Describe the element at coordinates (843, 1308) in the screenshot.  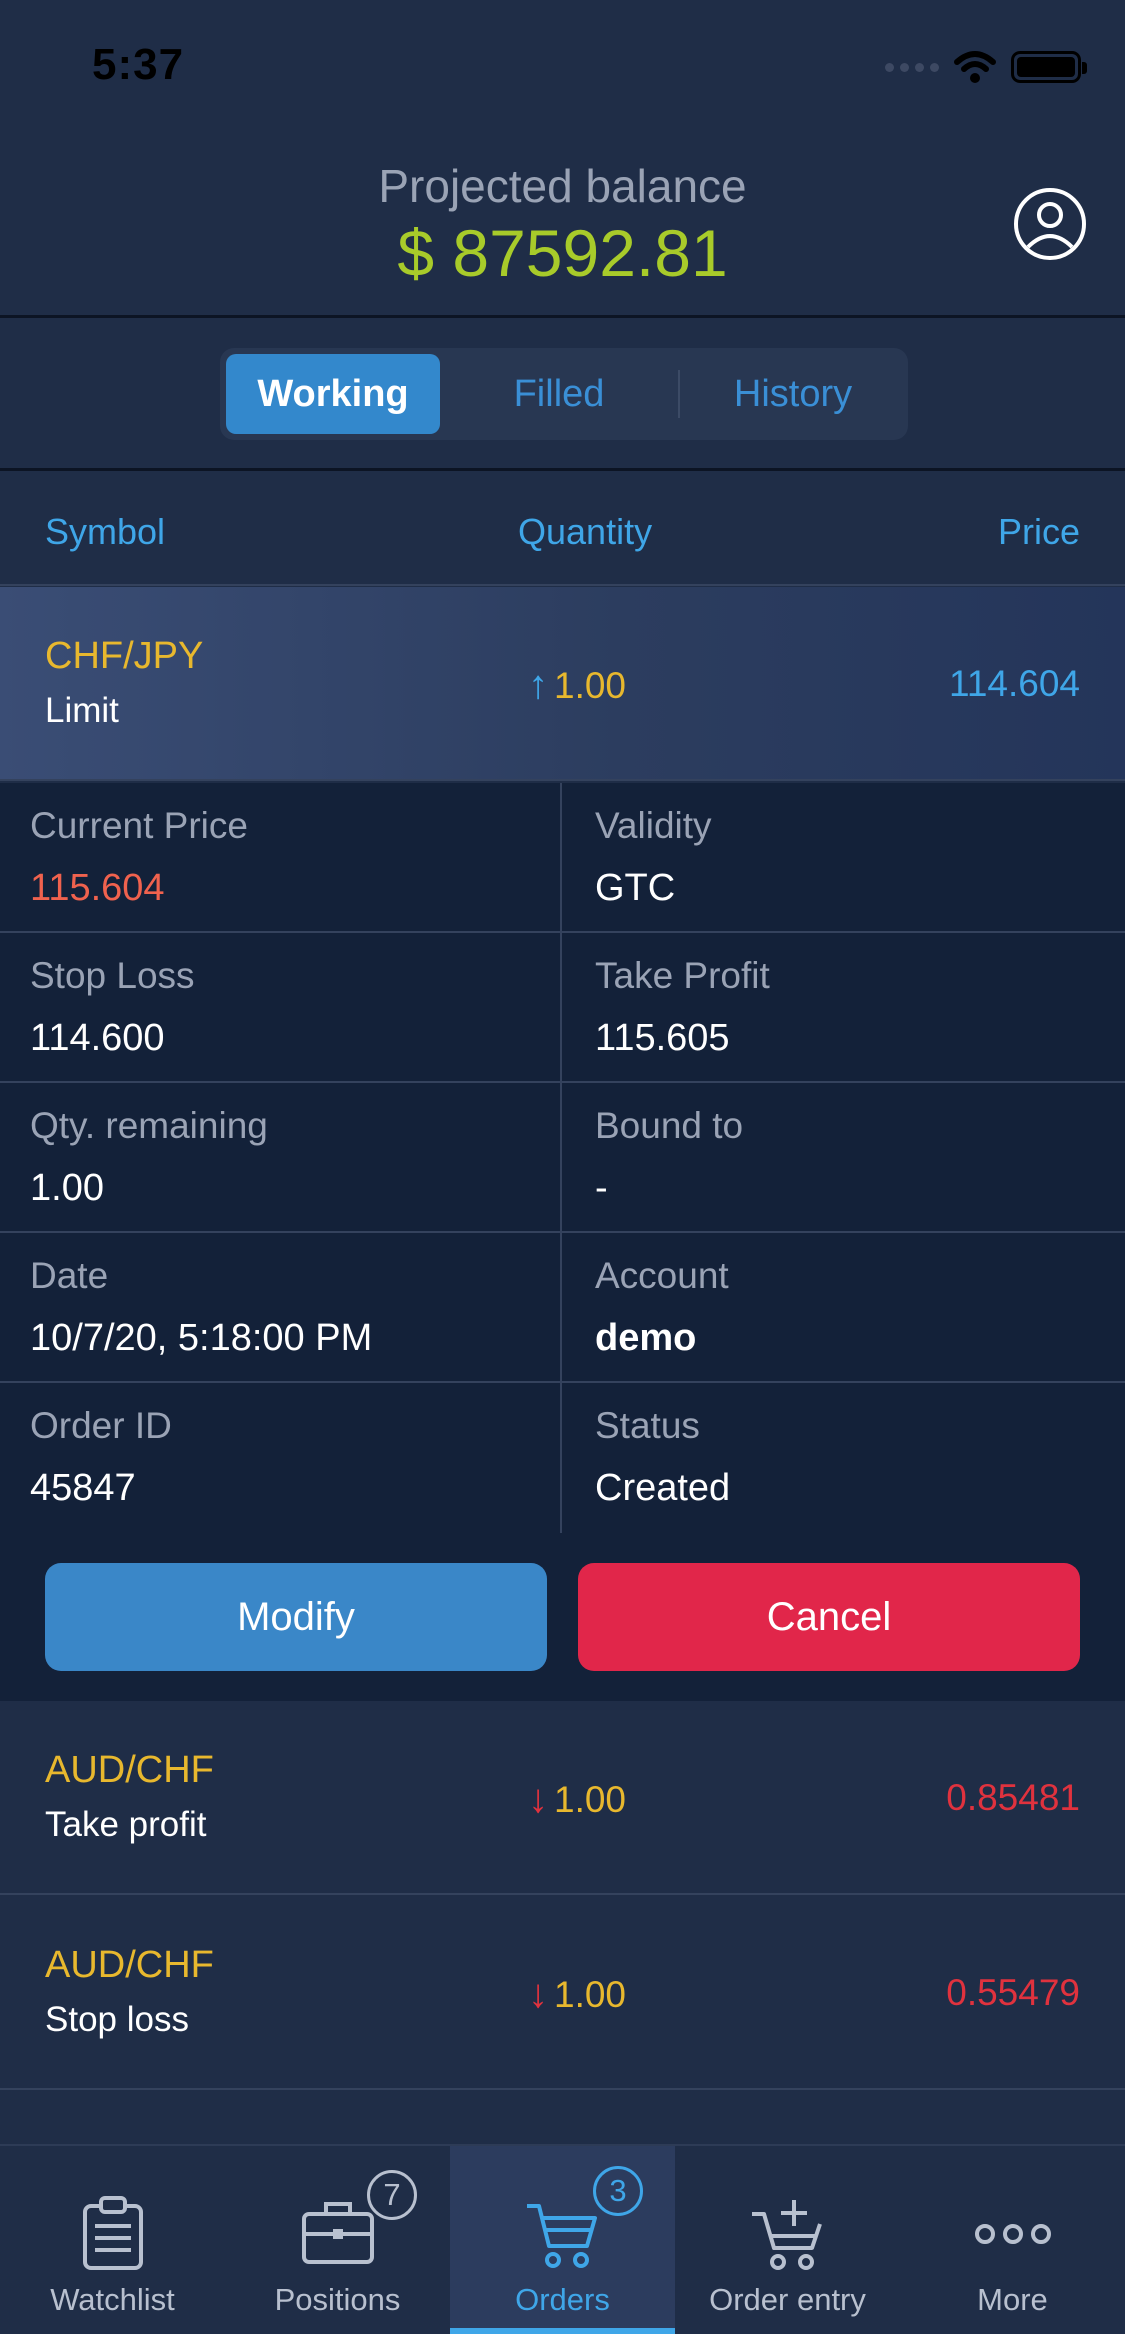
I see `detail-account: Account demo` at that location.